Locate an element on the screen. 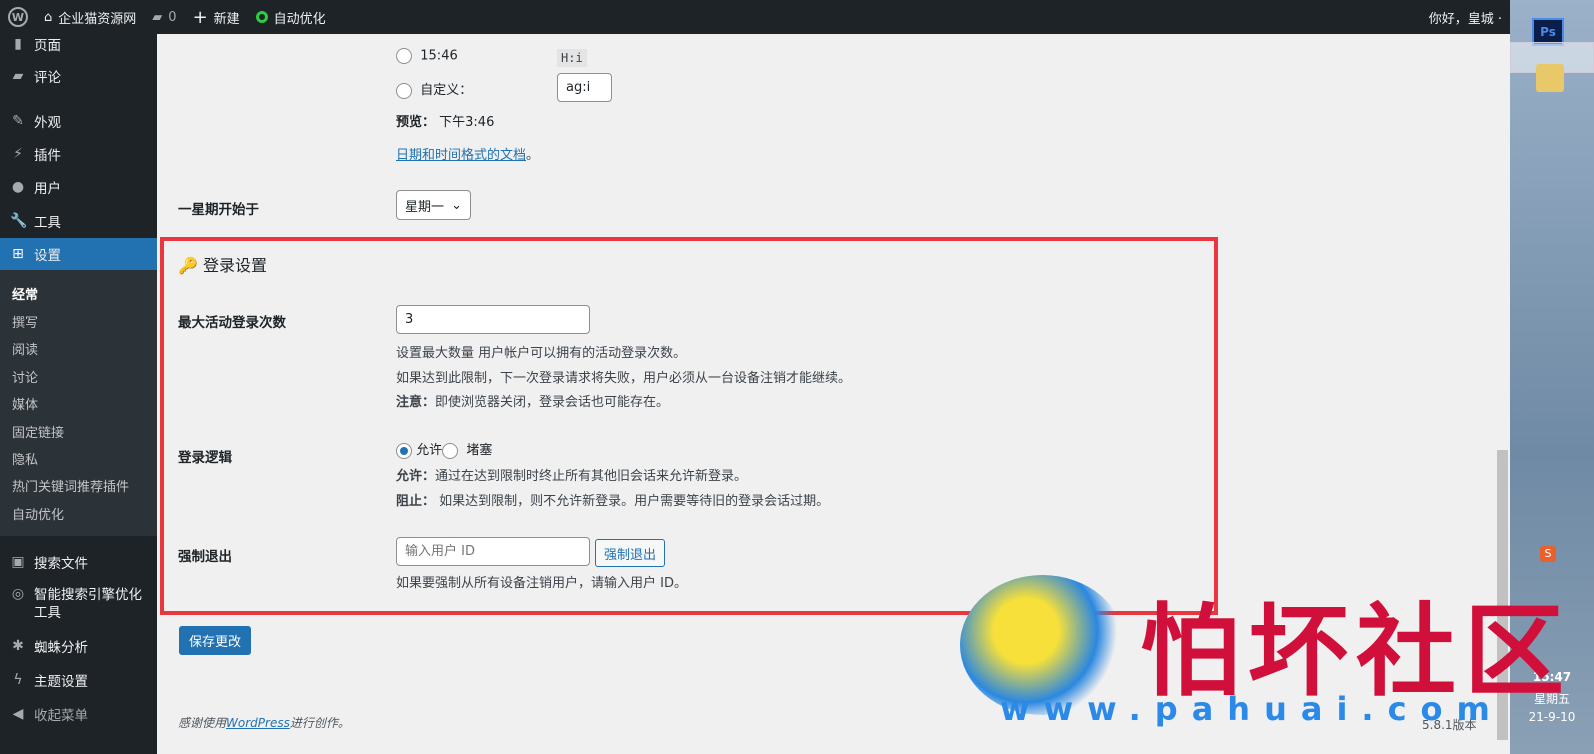  user-greeting: 你好，皇城 · is located at coordinates (1465, 17).